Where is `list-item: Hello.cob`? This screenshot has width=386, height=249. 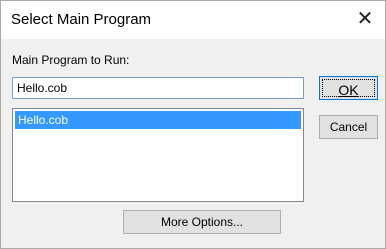
list-item: Hello.cob is located at coordinates (158, 120).